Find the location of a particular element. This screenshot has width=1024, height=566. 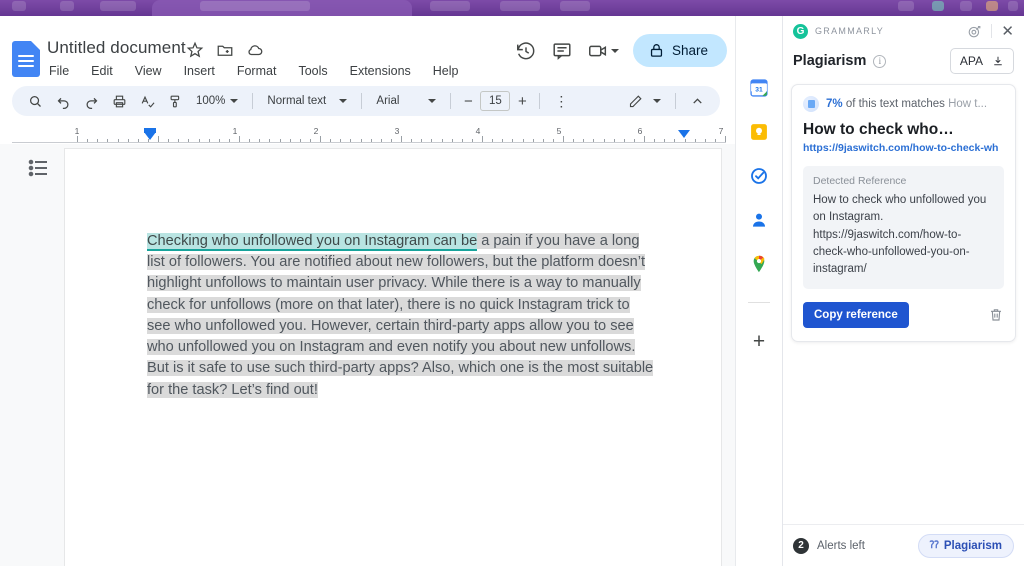

first-line-indent-marker is located at coordinates (150, 136).